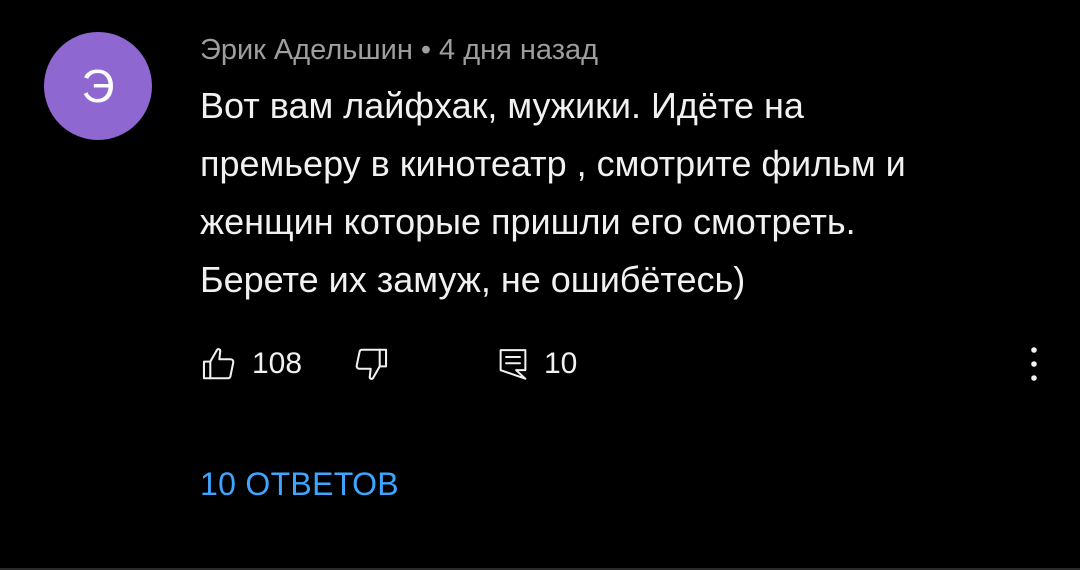 The width and height of the screenshot is (1080, 570). I want to click on view-replies-link: 10 ОТВЕТОВ, so click(299, 484).